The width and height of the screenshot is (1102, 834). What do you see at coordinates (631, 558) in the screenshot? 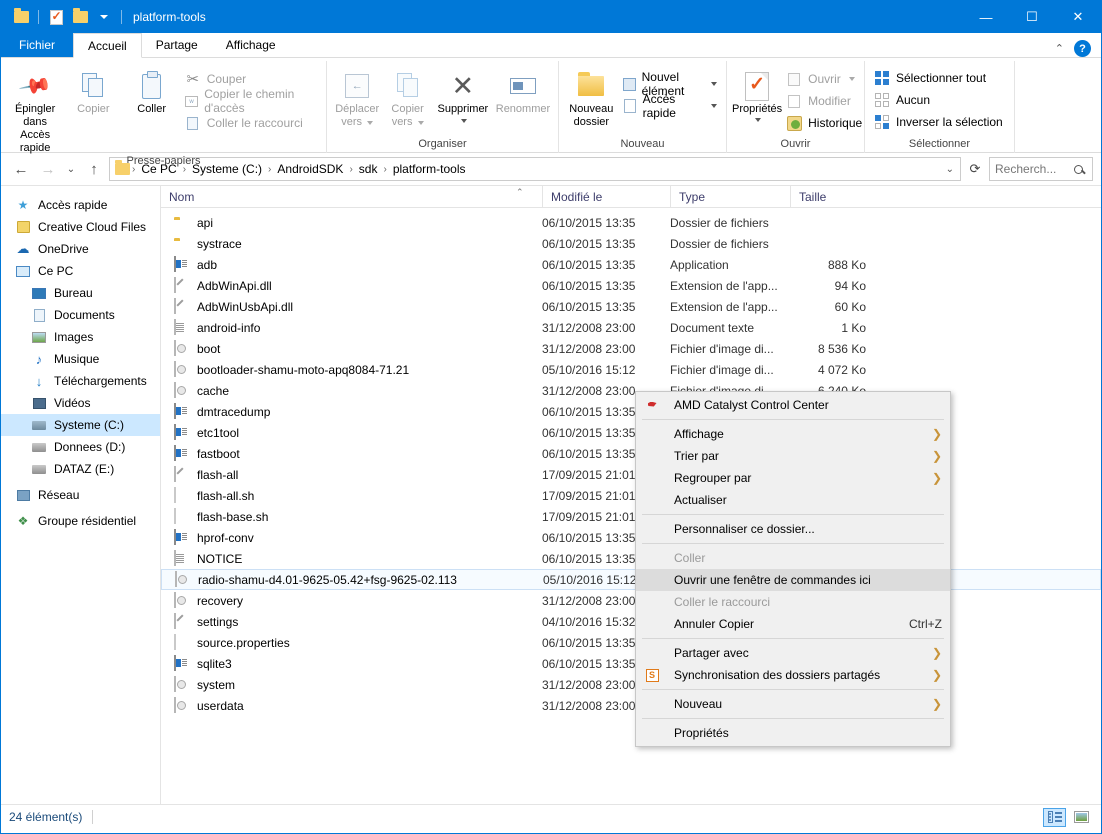
I see `table-row: NOTICE 06/10/2015 13:35` at bounding box center [631, 558].